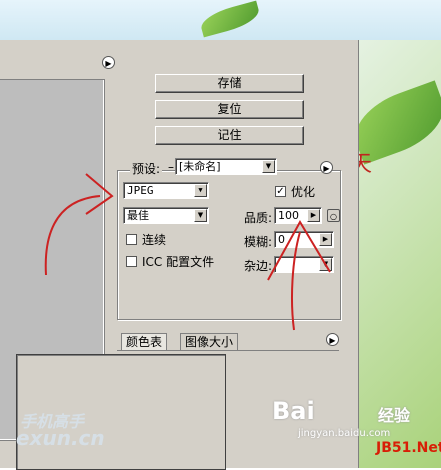 The height and width of the screenshot is (470, 441). What do you see at coordinates (60, 438) in the screenshot?
I see `watermark-text: exun.cn` at bounding box center [60, 438].